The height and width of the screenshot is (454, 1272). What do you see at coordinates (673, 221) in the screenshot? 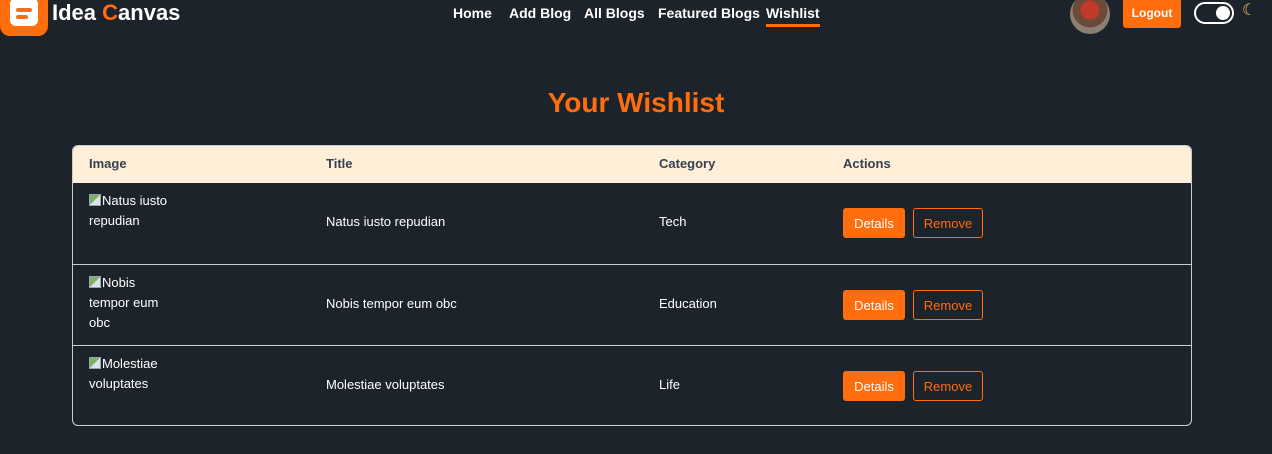
I see `blog-category: Tech` at bounding box center [673, 221].